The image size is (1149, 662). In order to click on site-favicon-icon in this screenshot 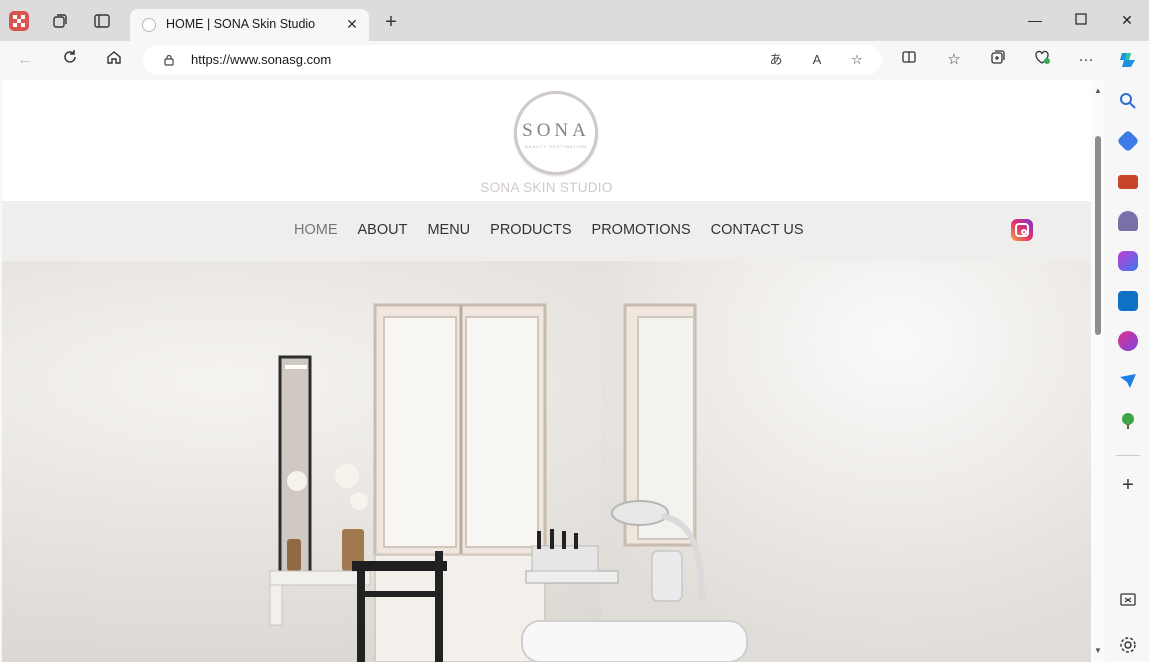, I will do `click(149, 25)`.